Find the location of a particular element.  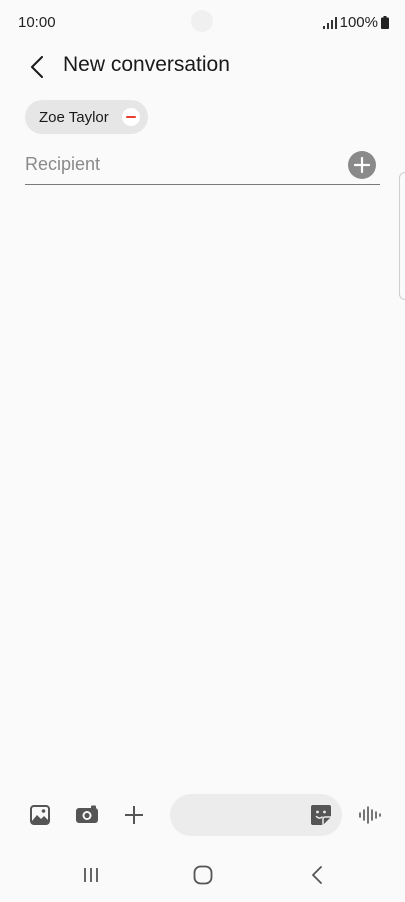

home-icon is located at coordinates (203, 875).